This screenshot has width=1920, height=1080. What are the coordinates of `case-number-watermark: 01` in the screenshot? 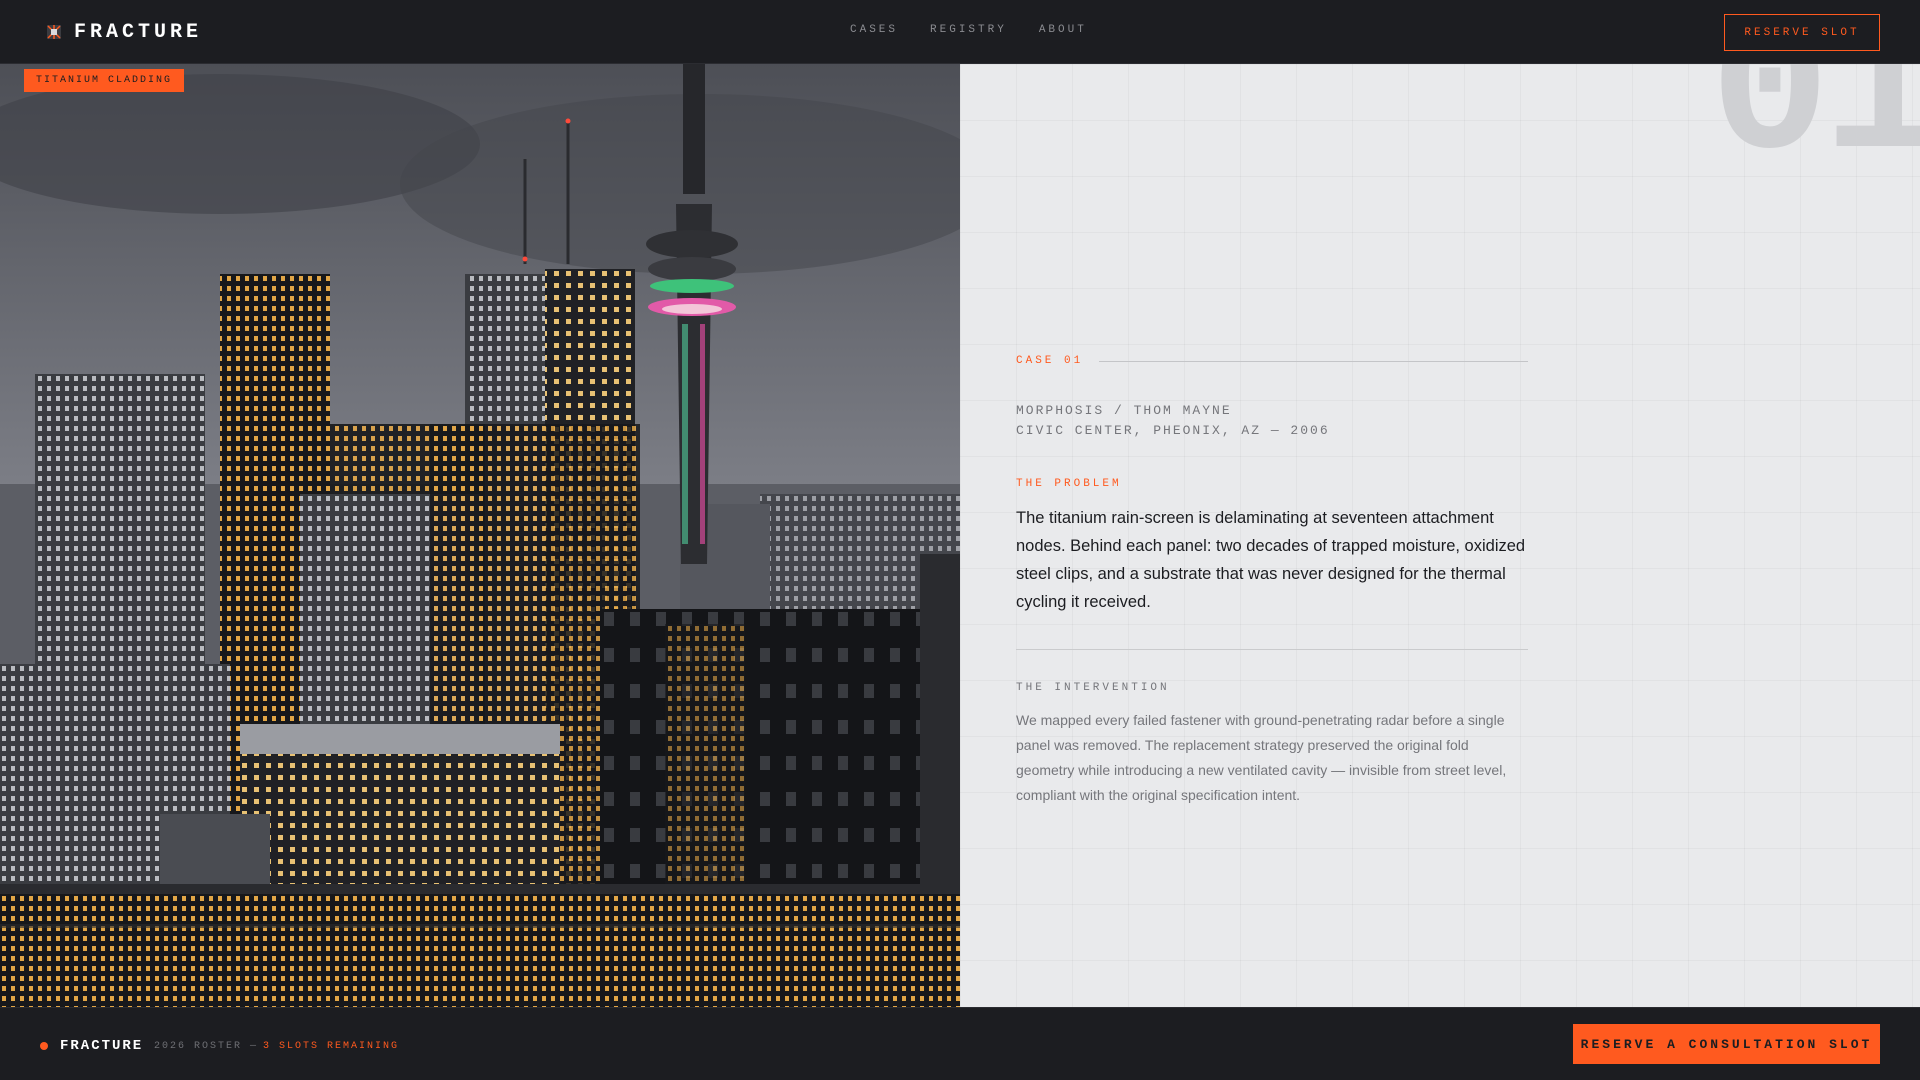 It's located at (1815, 135).